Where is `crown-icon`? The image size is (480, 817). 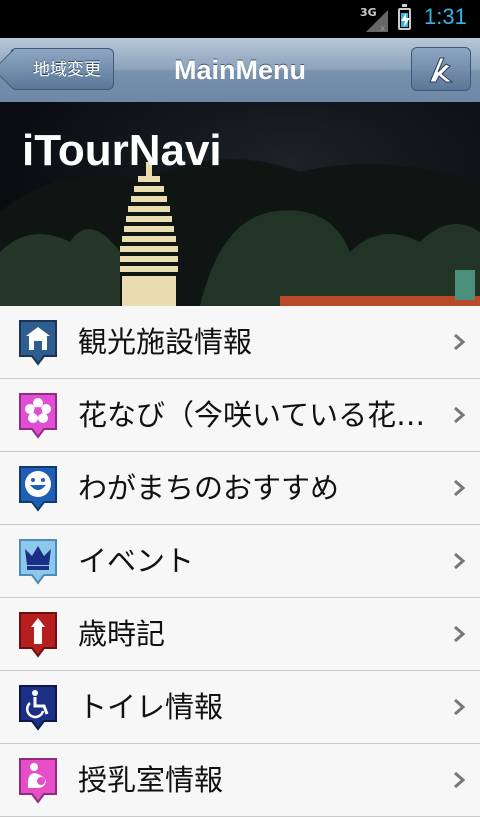 crown-icon is located at coordinates (38, 562).